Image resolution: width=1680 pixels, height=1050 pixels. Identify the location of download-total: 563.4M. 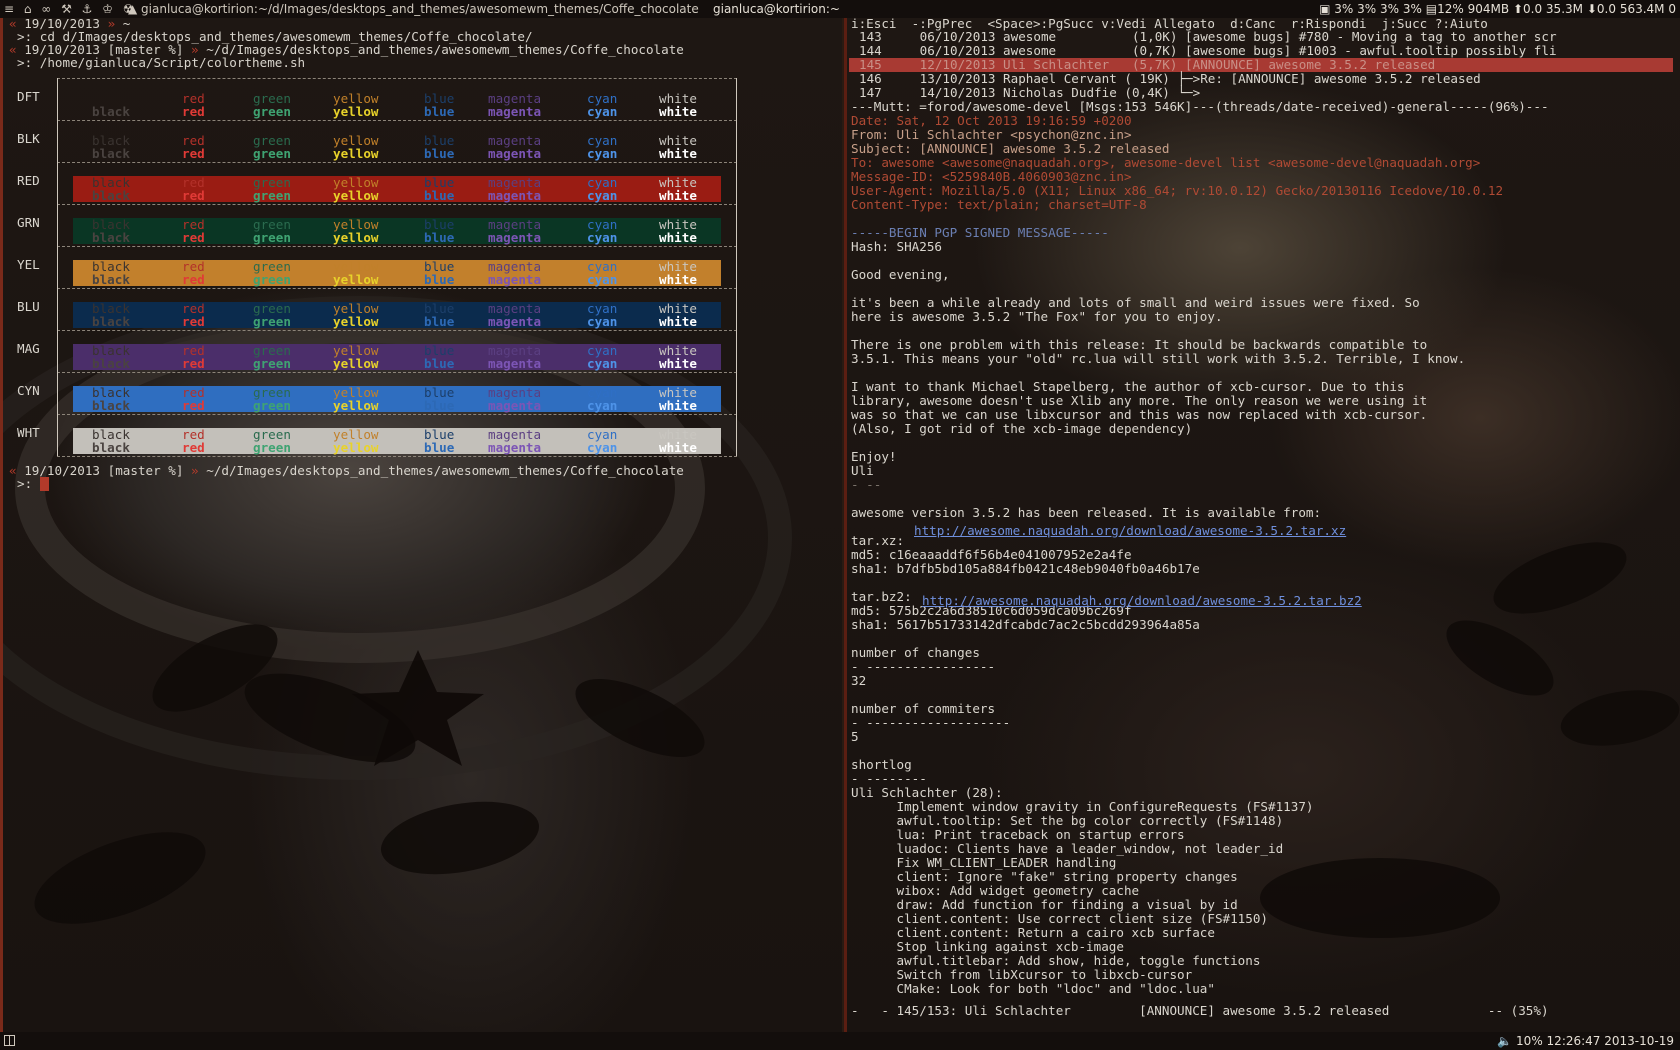
(1642, 9).